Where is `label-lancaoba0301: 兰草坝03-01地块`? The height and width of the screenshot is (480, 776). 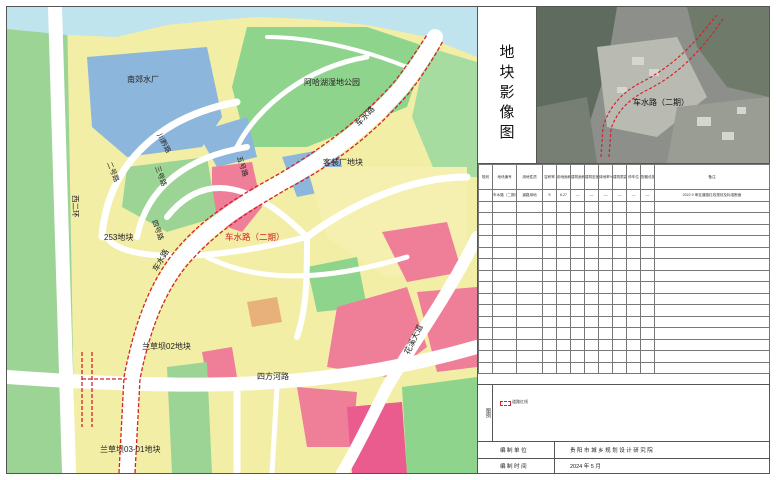
label-lancaoba0301: 兰草坝03-01地块 is located at coordinates (130, 449).